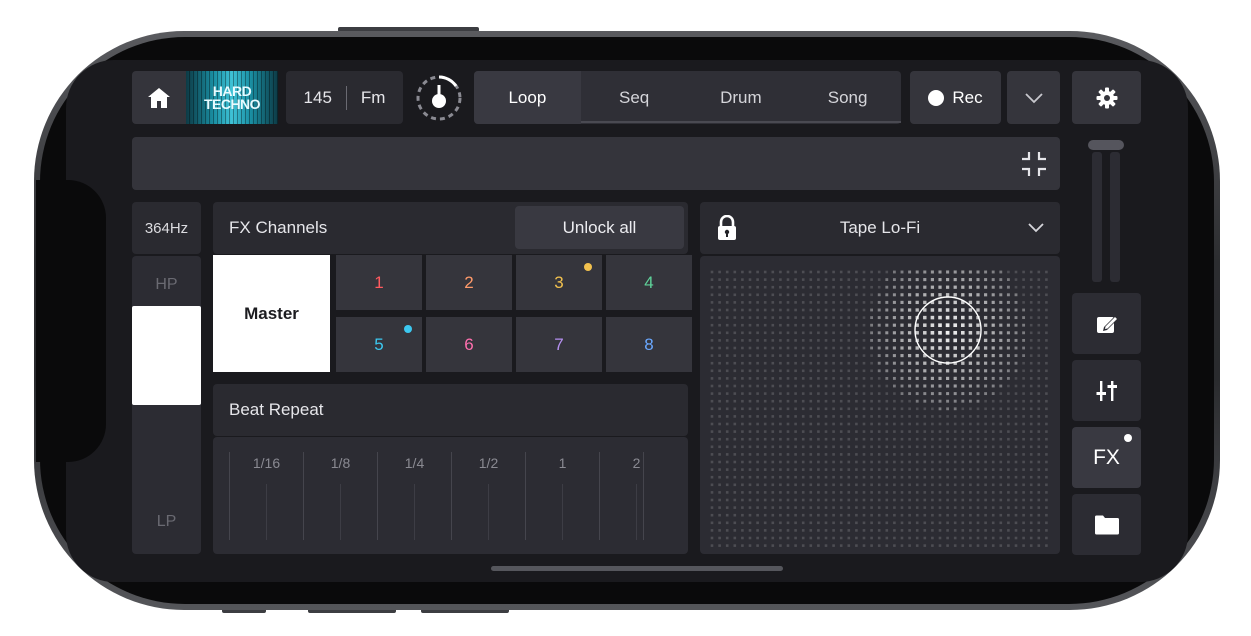 This screenshot has width=1251, height=636. I want to click on fx-channel-3: 3, so click(559, 282).